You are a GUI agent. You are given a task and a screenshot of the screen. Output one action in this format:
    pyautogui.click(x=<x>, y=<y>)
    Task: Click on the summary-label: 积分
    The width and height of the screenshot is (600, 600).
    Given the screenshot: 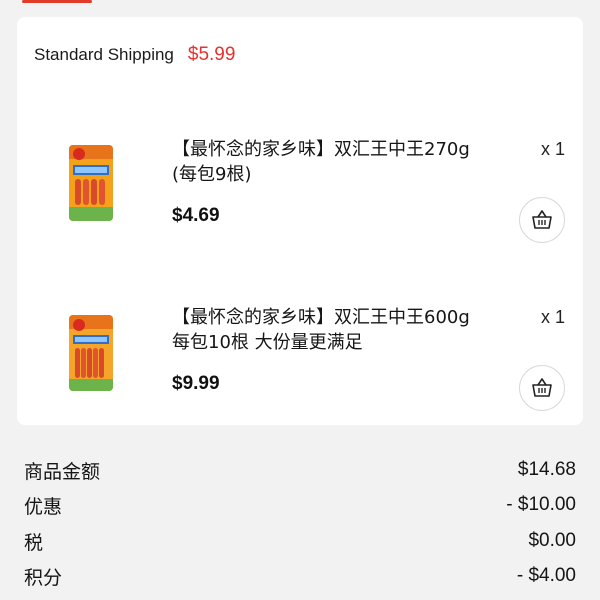 What is the action you would take?
    pyautogui.click(x=43, y=577)
    